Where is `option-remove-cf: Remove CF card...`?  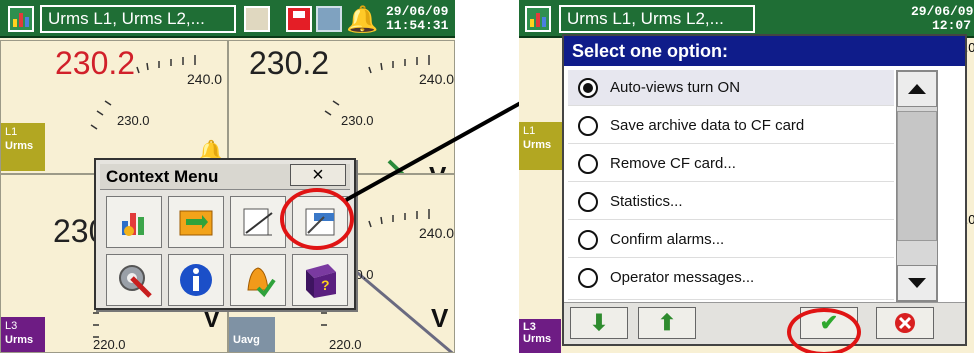 option-remove-cf: Remove CF card... is located at coordinates (731, 164).